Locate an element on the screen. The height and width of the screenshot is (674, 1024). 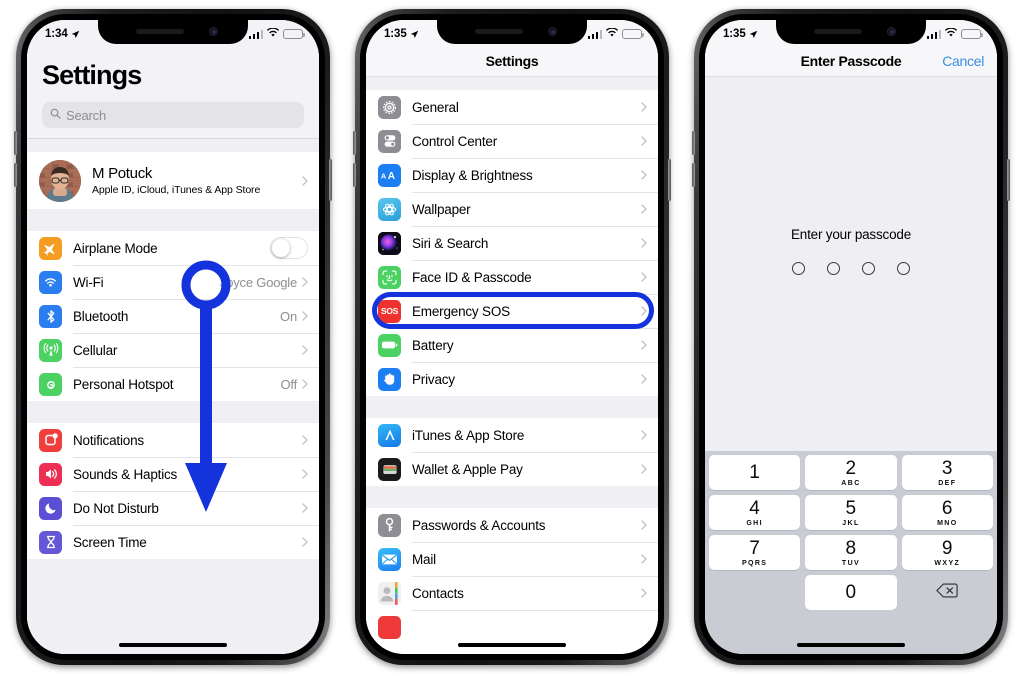
sidebar-item-display-brightness: AA Display & Brightness is located at coordinates (512, 175).